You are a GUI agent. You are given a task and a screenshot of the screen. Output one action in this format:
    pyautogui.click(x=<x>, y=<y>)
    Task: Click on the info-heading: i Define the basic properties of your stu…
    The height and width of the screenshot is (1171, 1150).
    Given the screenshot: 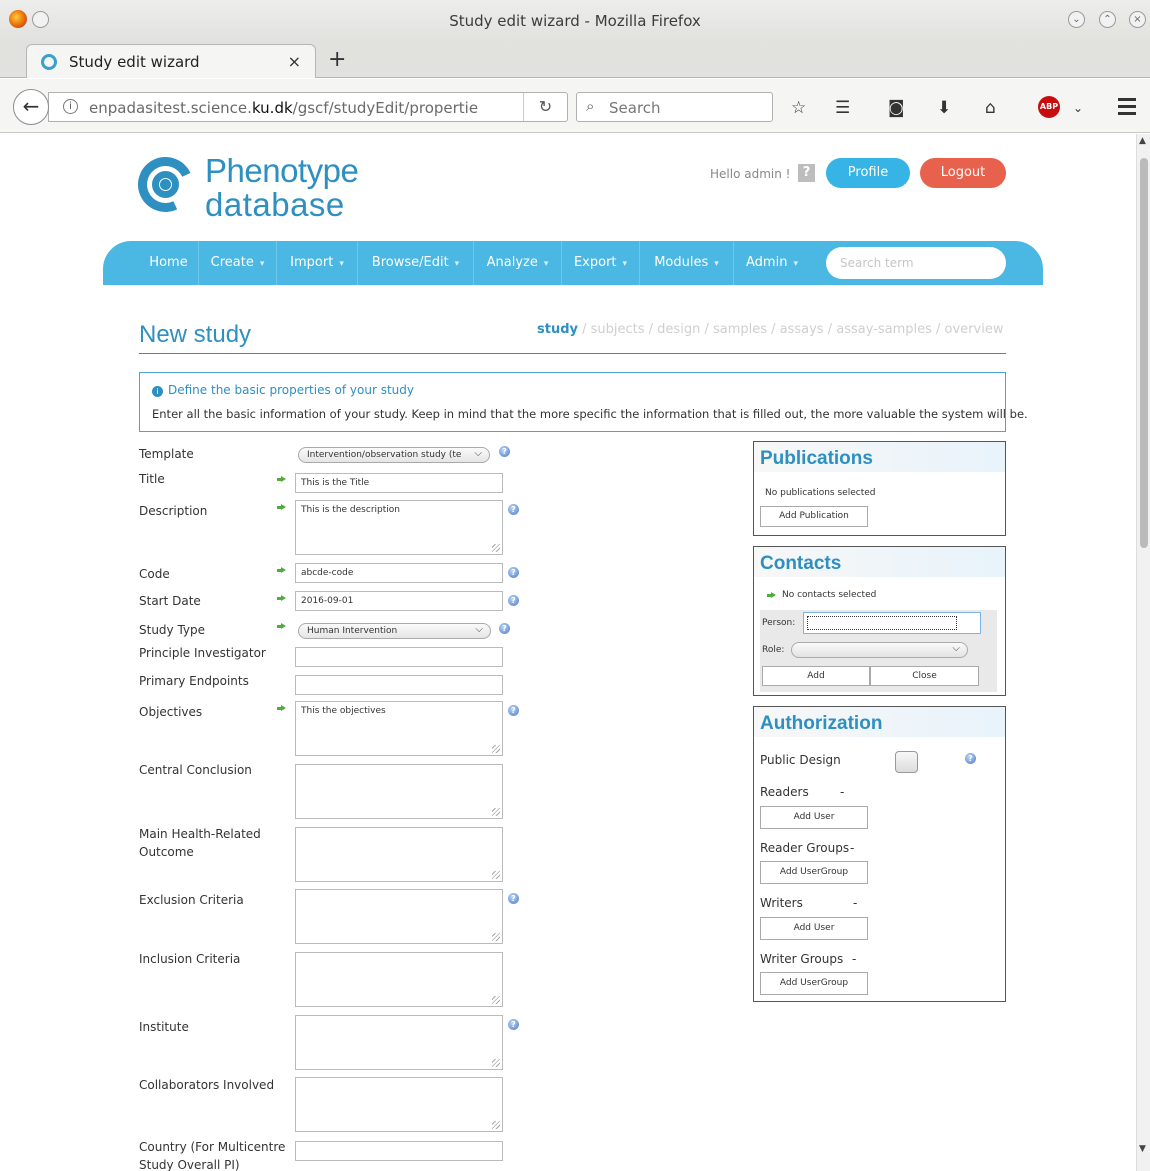 What is the action you would take?
    pyautogui.click(x=283, y=390)
    